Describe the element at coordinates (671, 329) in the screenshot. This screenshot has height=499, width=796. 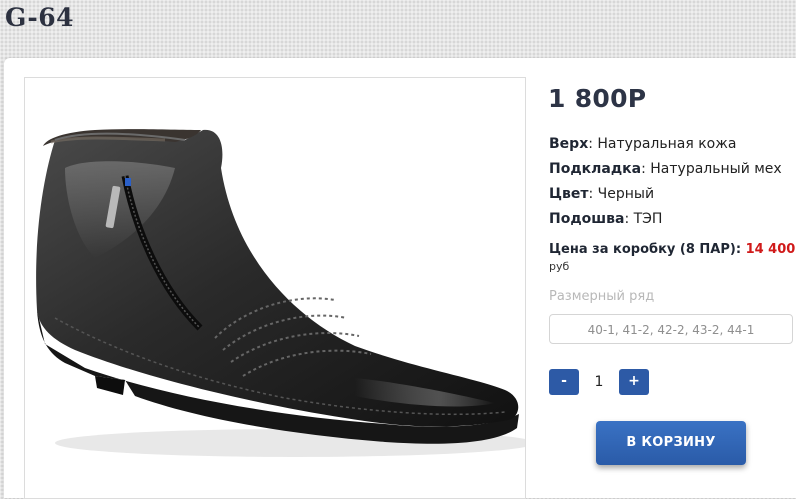
I see `size-range-field: 40-1, 41-2, 42-2, 43-2, 44-1` at that location.